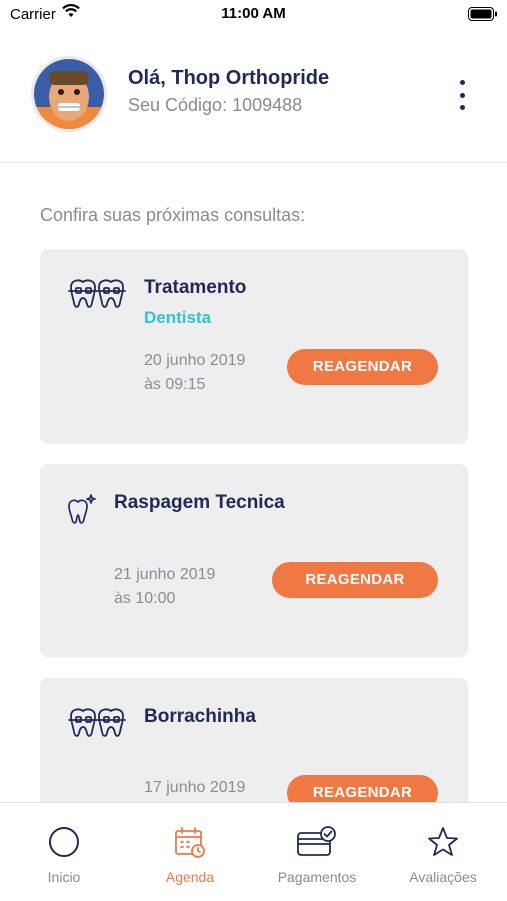 This screenshot has height=901, width=507. I want to click on tab-pagamentos: Pagamentos, so click(317, 852).